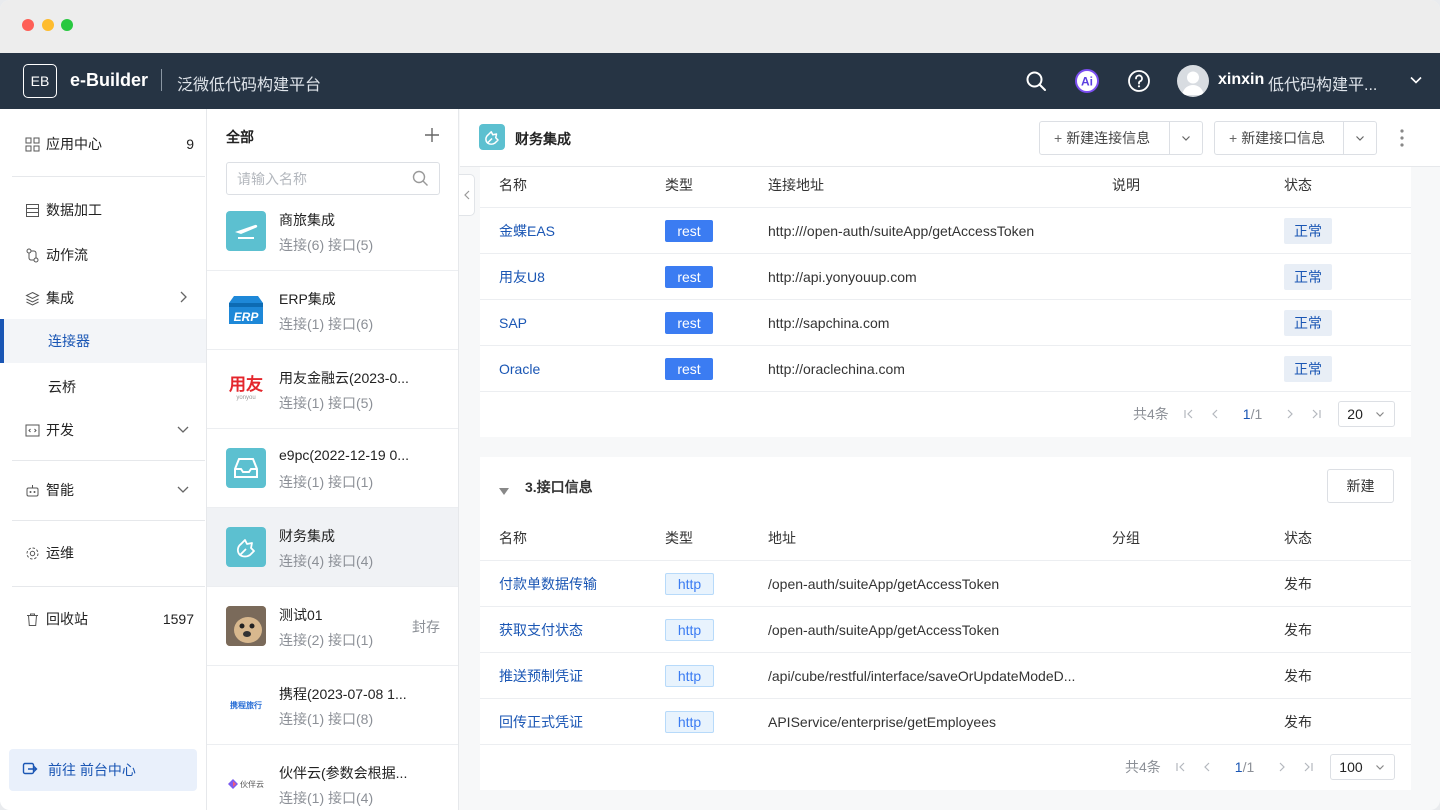 The width and height of the screenshot is (1440, 810). Describe the element at coordinates (519, 369) in the screenshot. I see `connection-name: Oracle` at that location.